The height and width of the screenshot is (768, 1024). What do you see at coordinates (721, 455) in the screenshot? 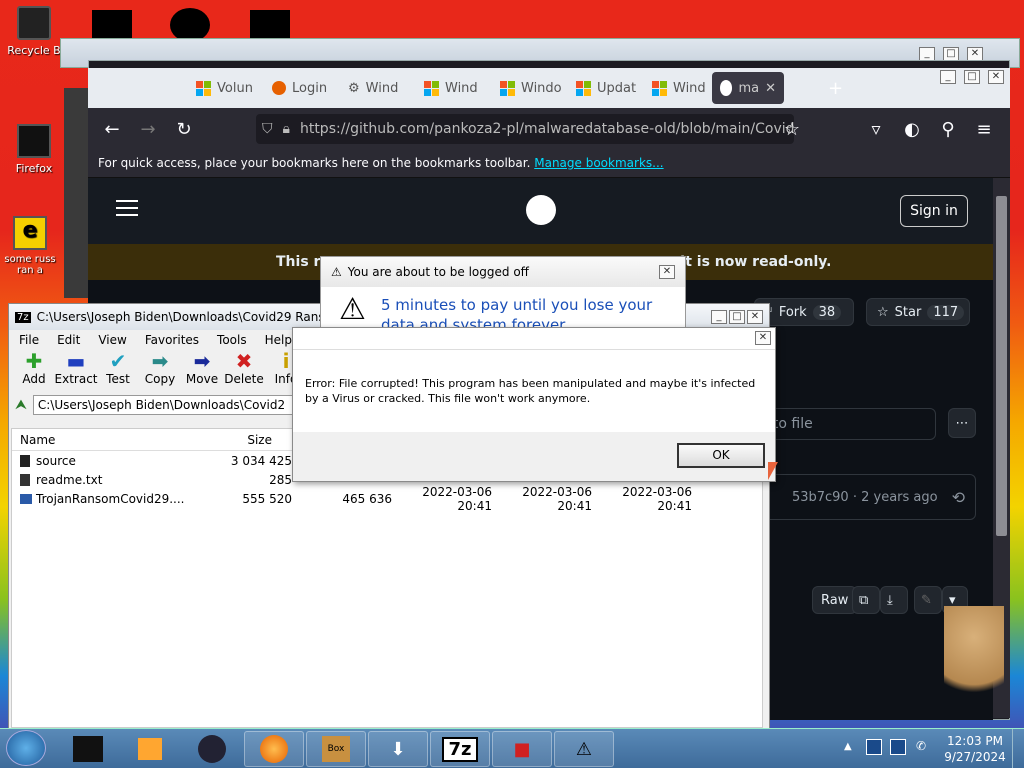
I see `ok-button: OK` at bounding box center [721, 455].